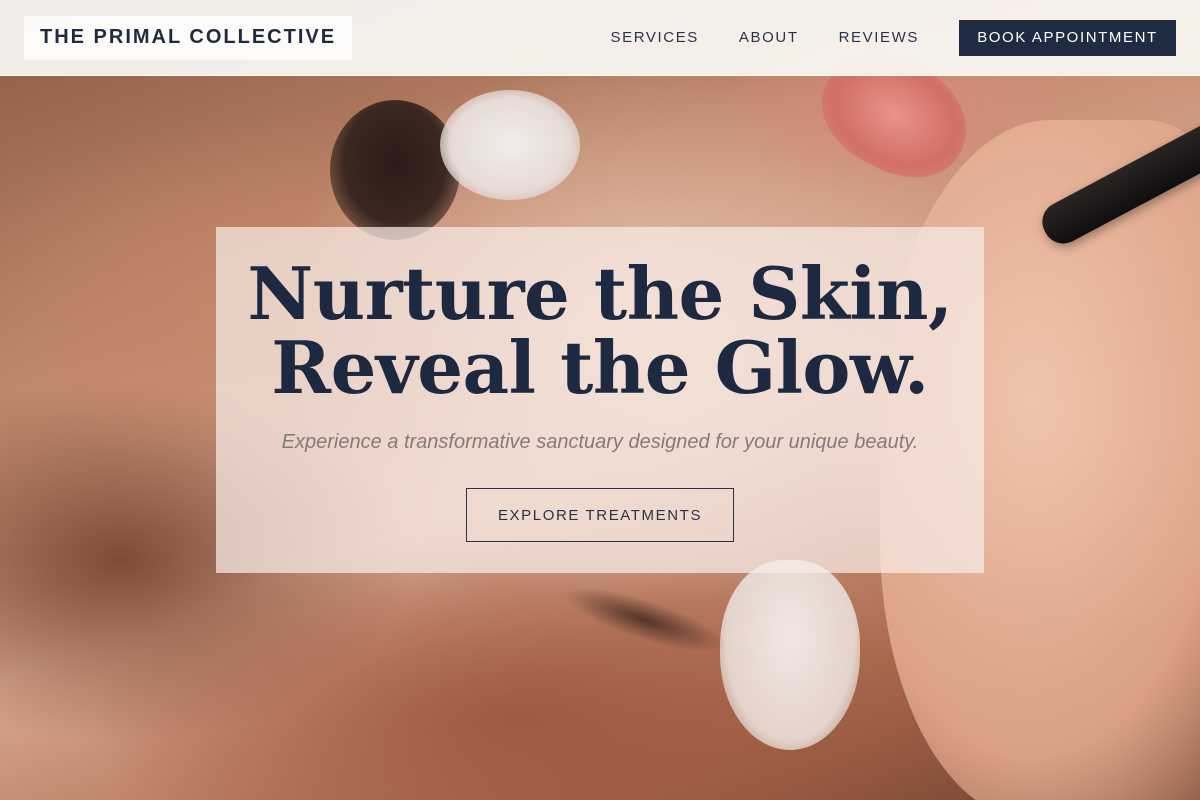 The image size is (1200, 800). Describe the element at coordinates (600, 515) in the screenshot. I see `explore-treatments-button: EXPLORE TREATMENTS` at that location.